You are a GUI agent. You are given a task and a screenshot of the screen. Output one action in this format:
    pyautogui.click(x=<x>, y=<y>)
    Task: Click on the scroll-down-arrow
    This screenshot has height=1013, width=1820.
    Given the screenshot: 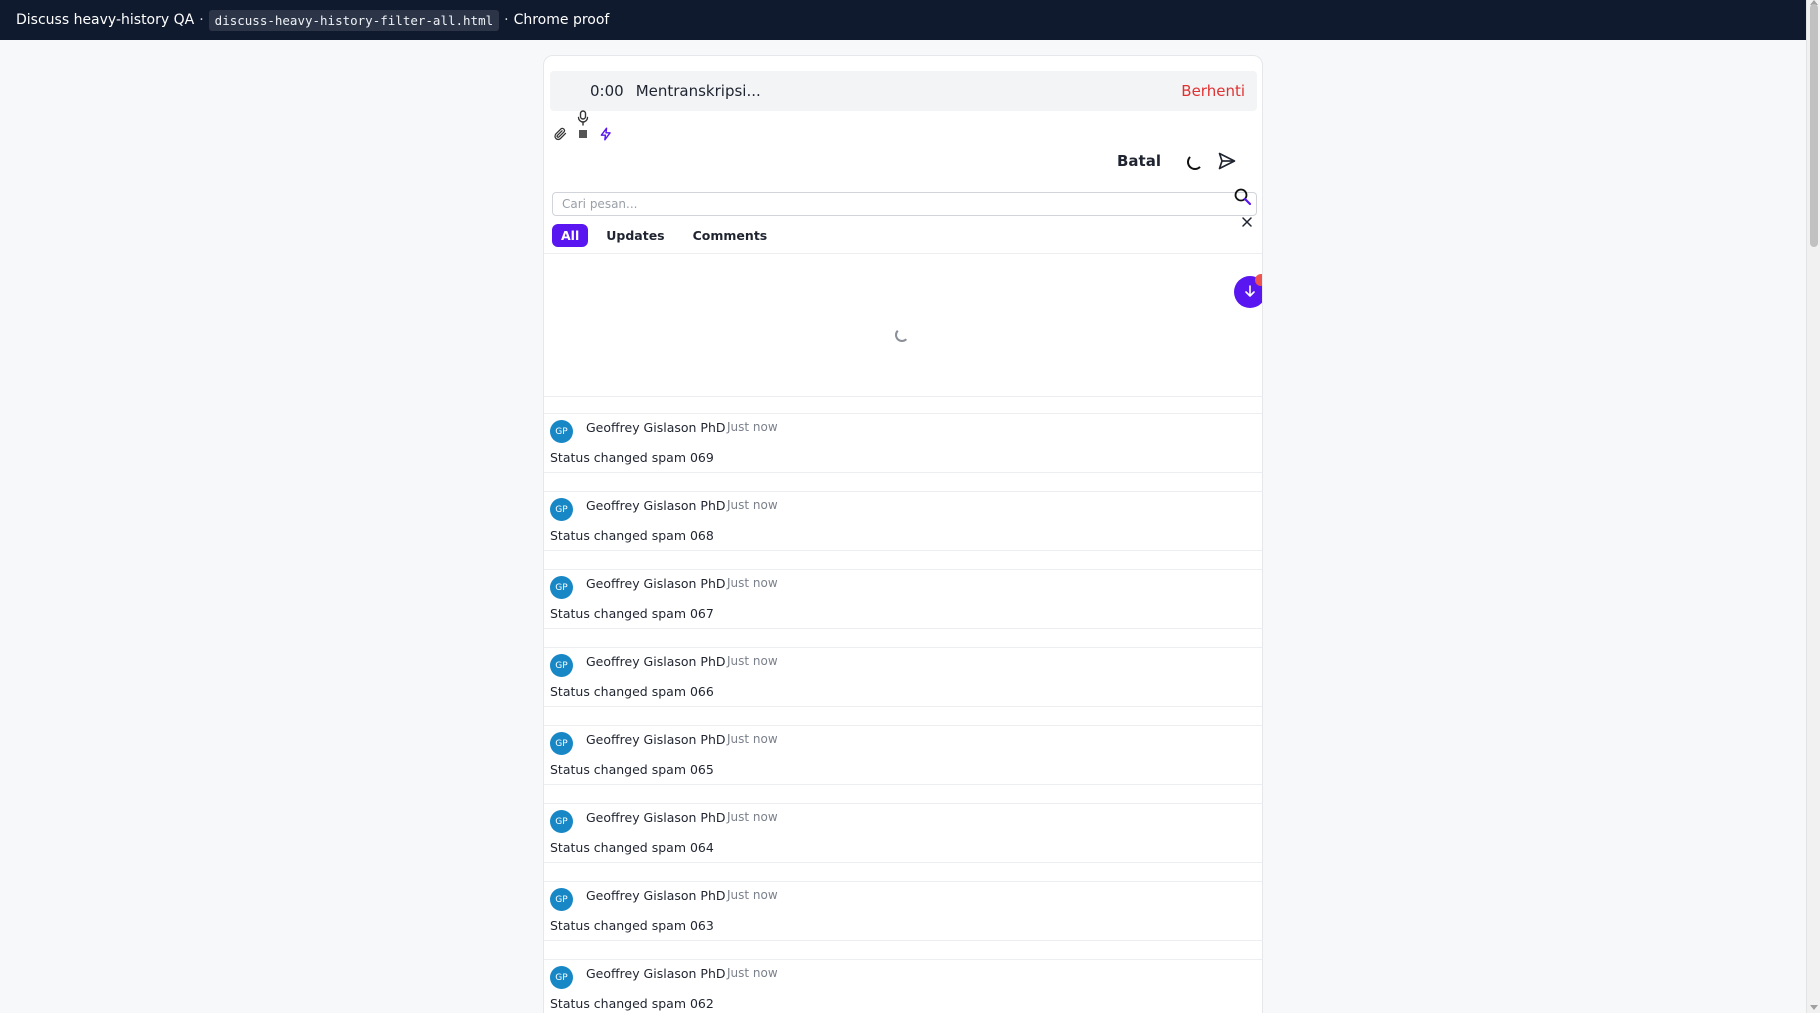 What is the action you would take?
    pyautogui.click(x=1814, y=1007)
    